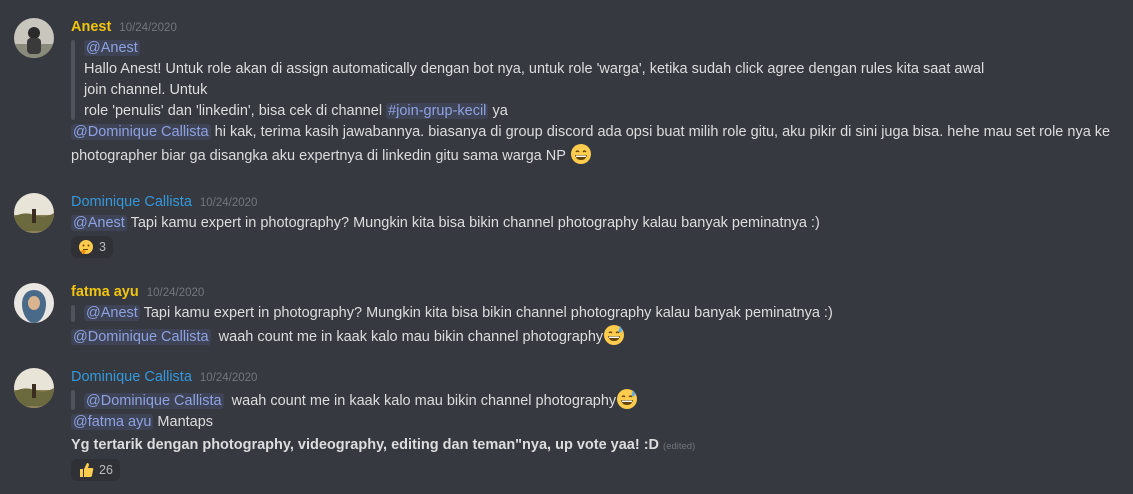 The width and height of the screenshot is (1133, 494). Describe the element at coordinates (95, 470) in the screenshot. I see `reaction-thumbs-up: 26` at that location.